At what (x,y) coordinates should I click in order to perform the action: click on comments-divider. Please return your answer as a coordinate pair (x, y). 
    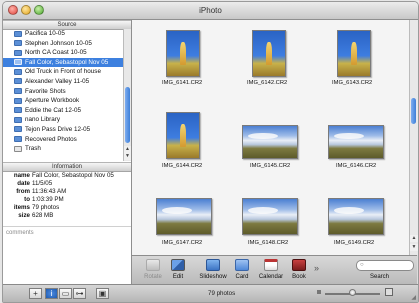
    Looking at the image, I should click on (67, 226).